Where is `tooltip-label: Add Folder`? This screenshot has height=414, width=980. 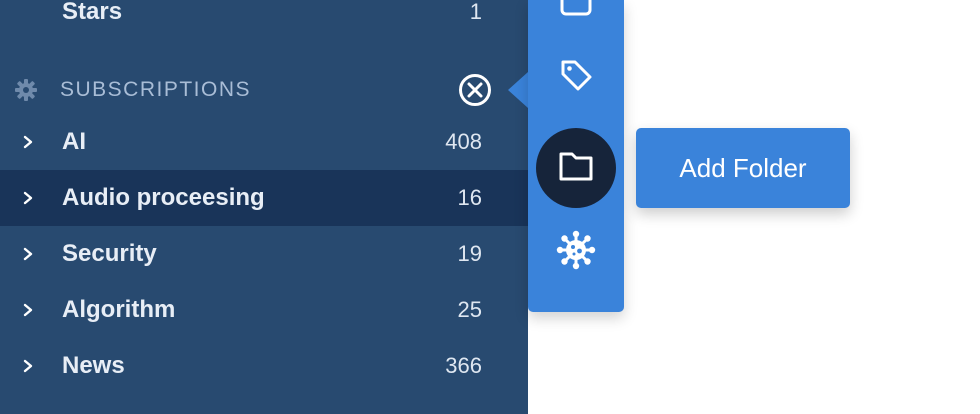
tooltip-label: Add Folder is located at coordinates (743, 167).